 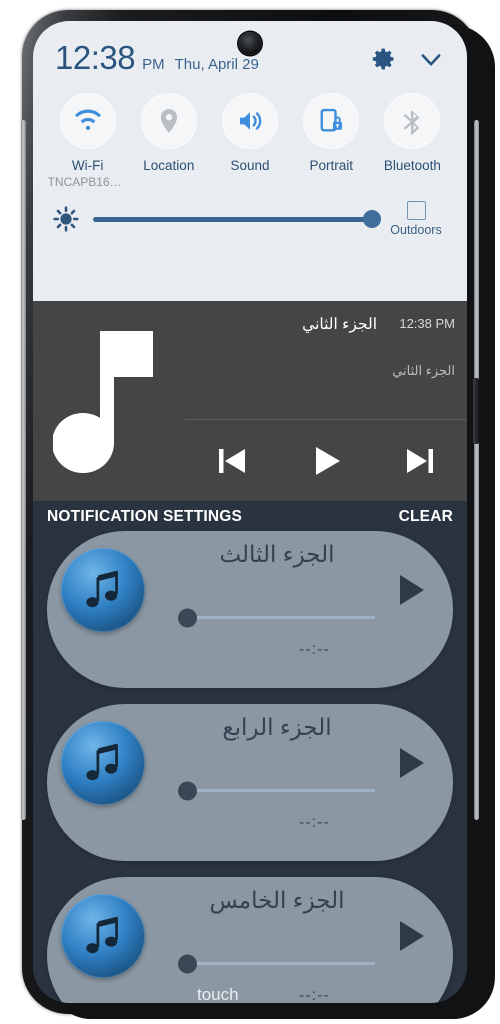 I want to click on gear-icon, so click(x=383, y=59).